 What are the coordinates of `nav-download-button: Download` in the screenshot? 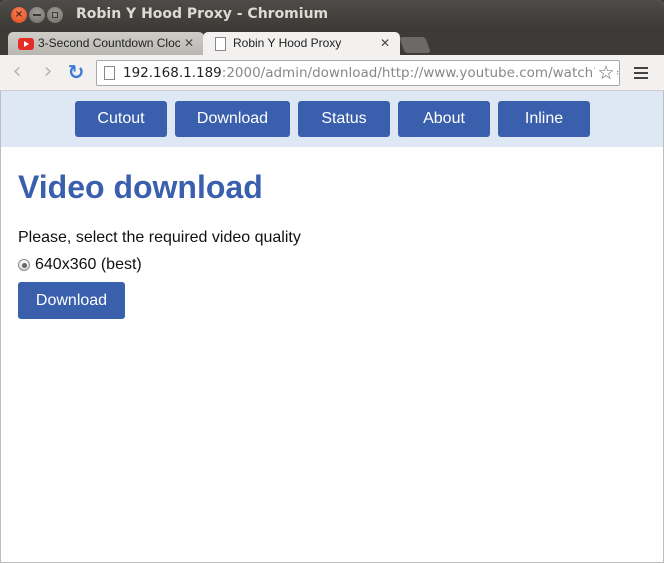 It's located at (232, 119).